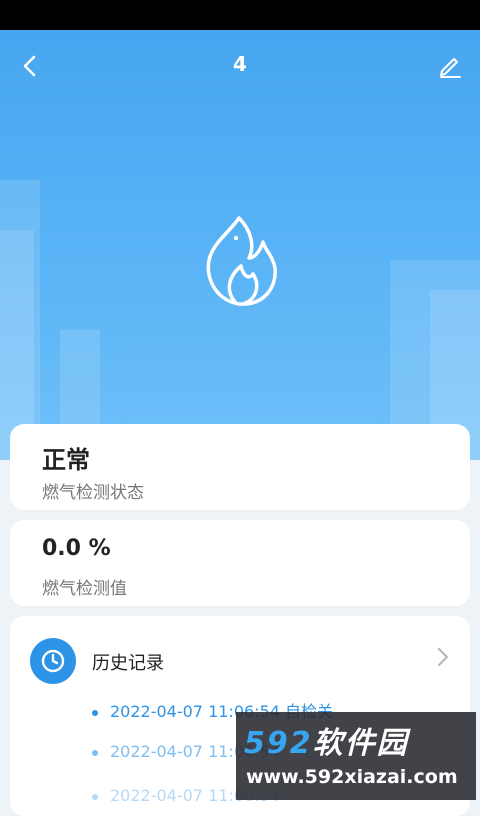  I want to click on watermark-url: www.592xiazai.com, so click(352, 777).